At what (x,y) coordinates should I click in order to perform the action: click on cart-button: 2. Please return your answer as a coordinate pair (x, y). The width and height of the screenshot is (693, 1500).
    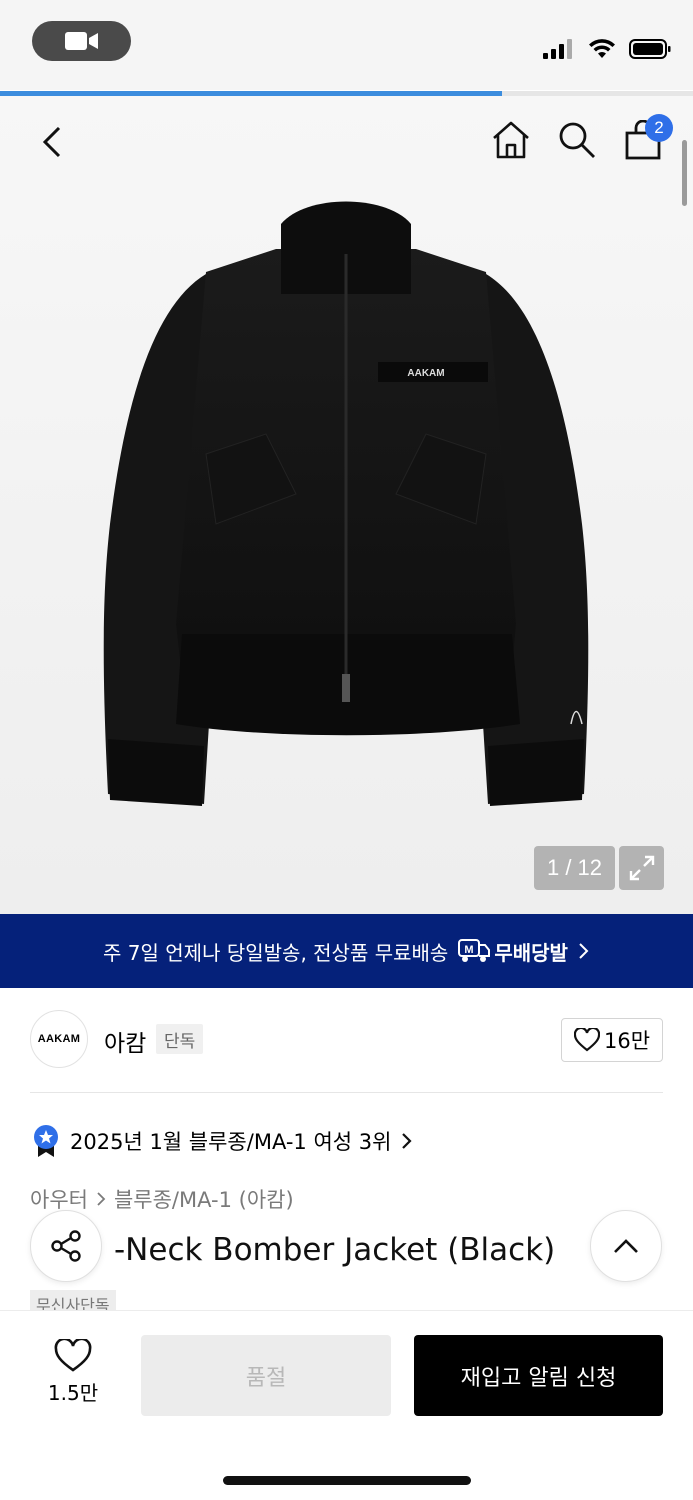
    Looking at the image, I should click on (647, 138).